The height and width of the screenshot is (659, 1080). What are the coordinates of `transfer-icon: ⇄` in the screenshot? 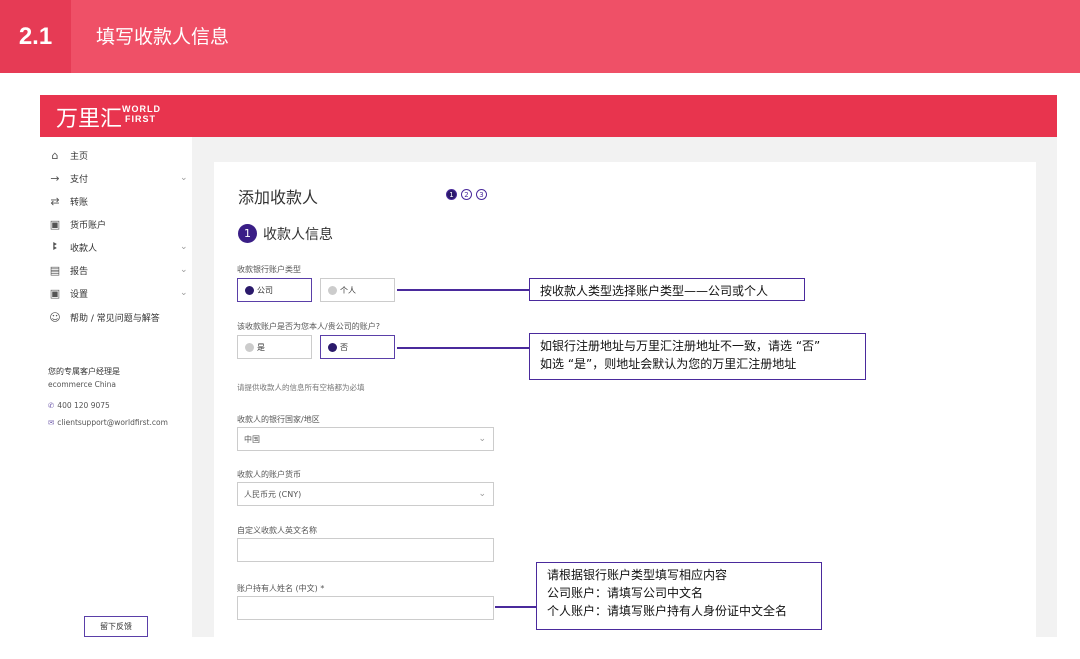 It's located at (55, 201).